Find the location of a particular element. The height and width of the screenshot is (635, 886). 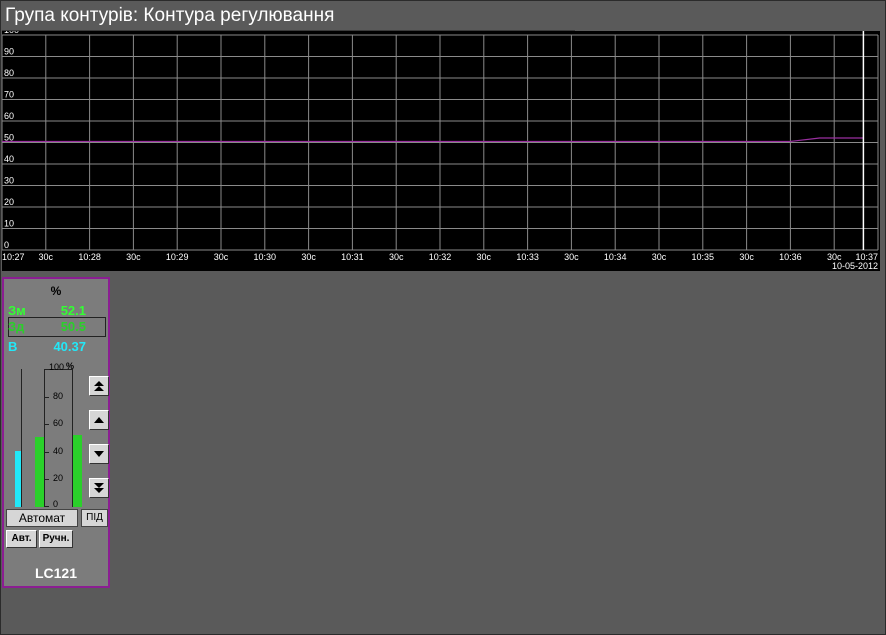

x-tick-label: 10:34 is located at coordinates (615, 257).